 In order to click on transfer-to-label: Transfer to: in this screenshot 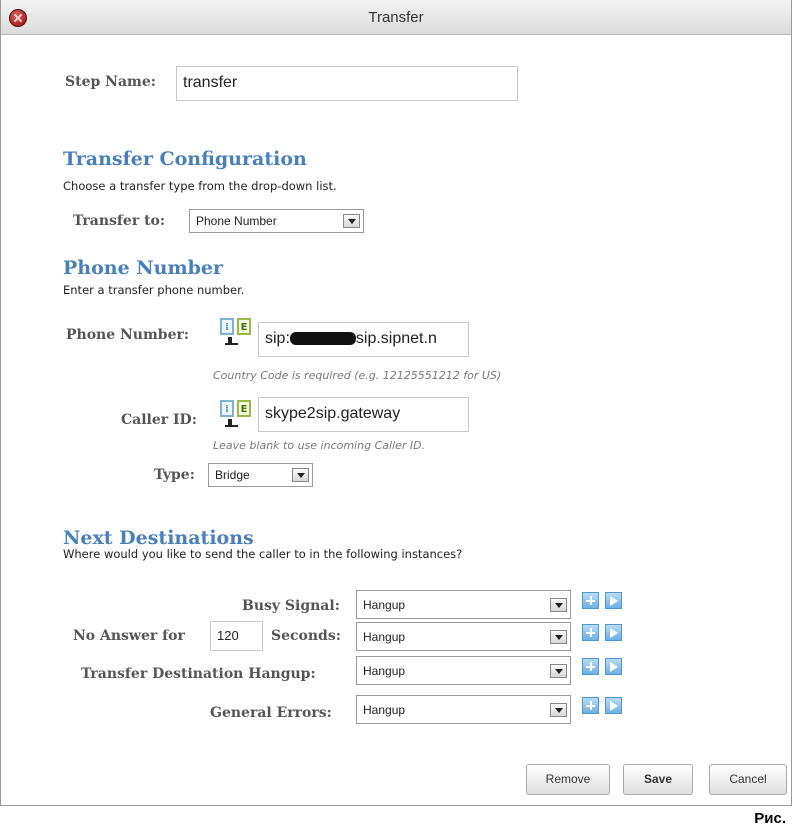, I will do `click(119, 221)`.